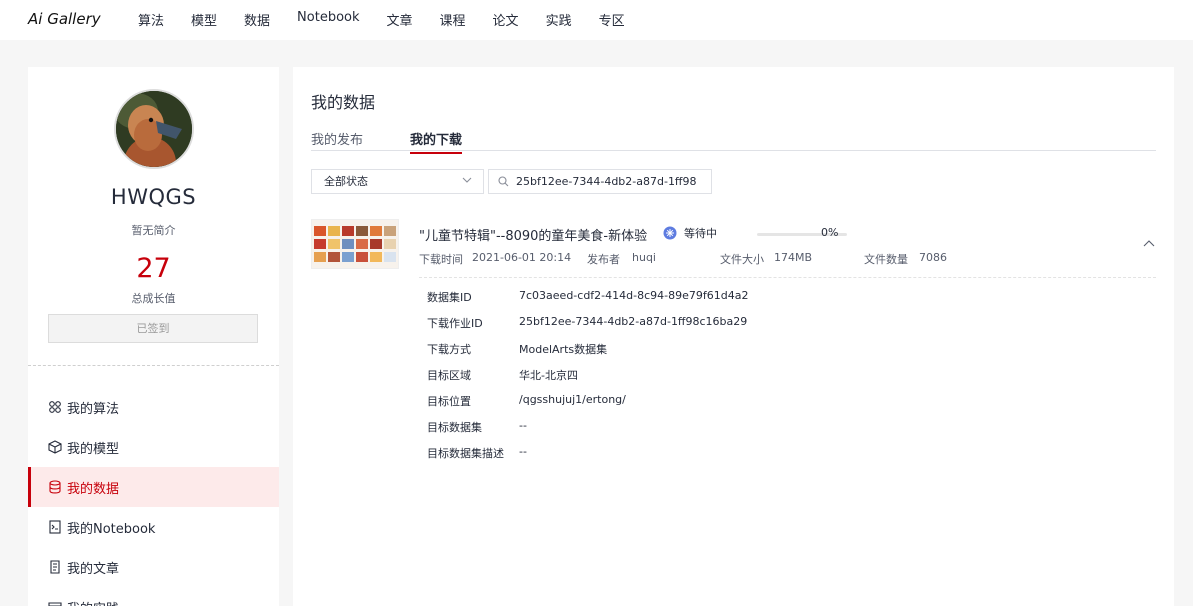  Describe the element at coordinates (436, 141) in the screenshot. I see `tab-my-download: 我的下载` at that location.